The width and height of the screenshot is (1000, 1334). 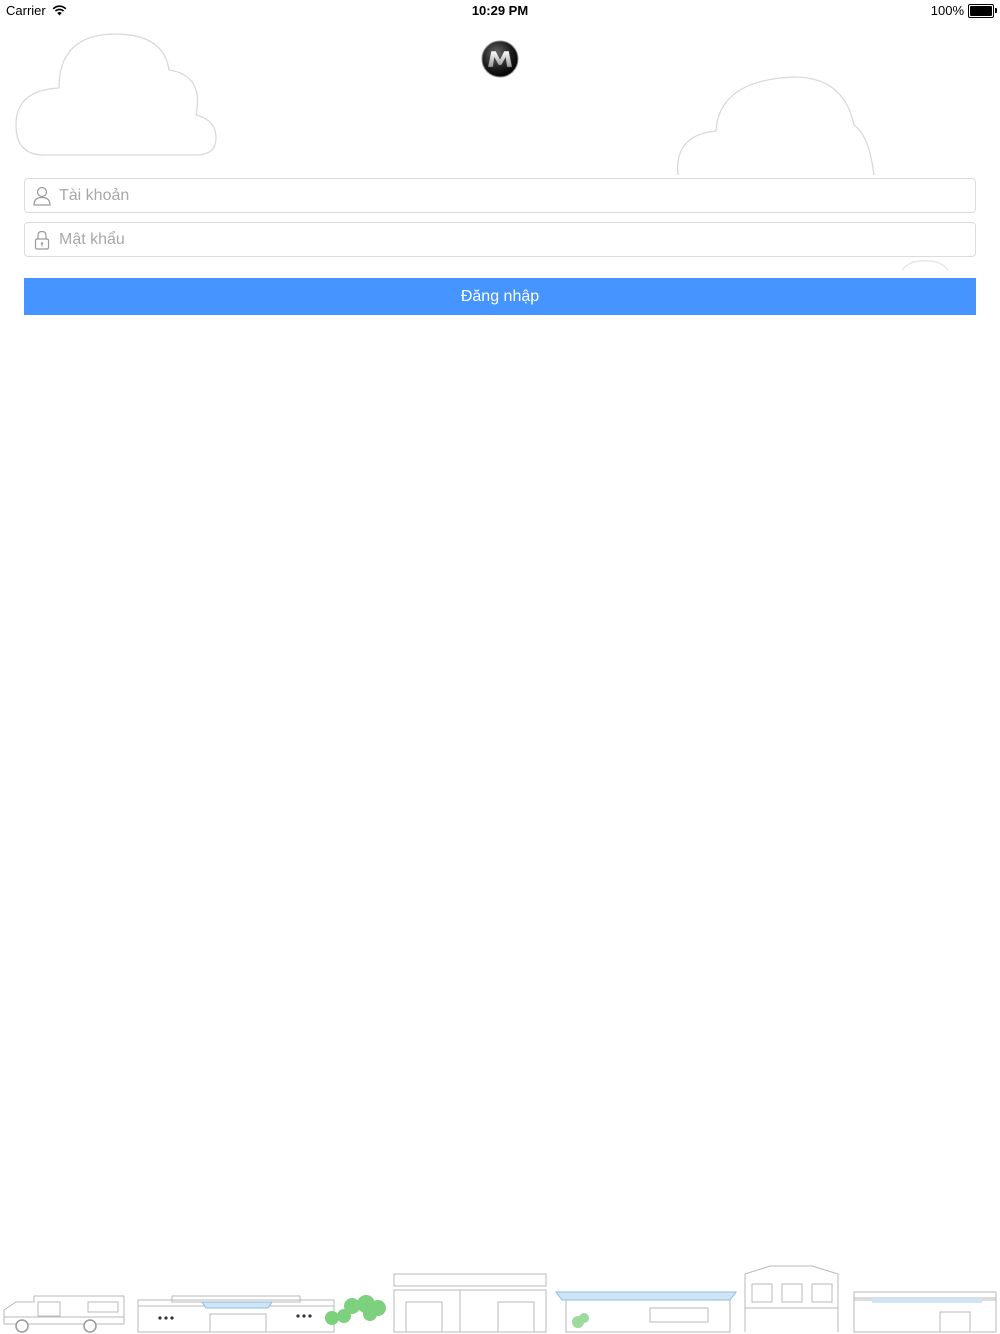 I want to click on status-bar: Carrier 10:29 PM 100%, so click(x=500, y=11).